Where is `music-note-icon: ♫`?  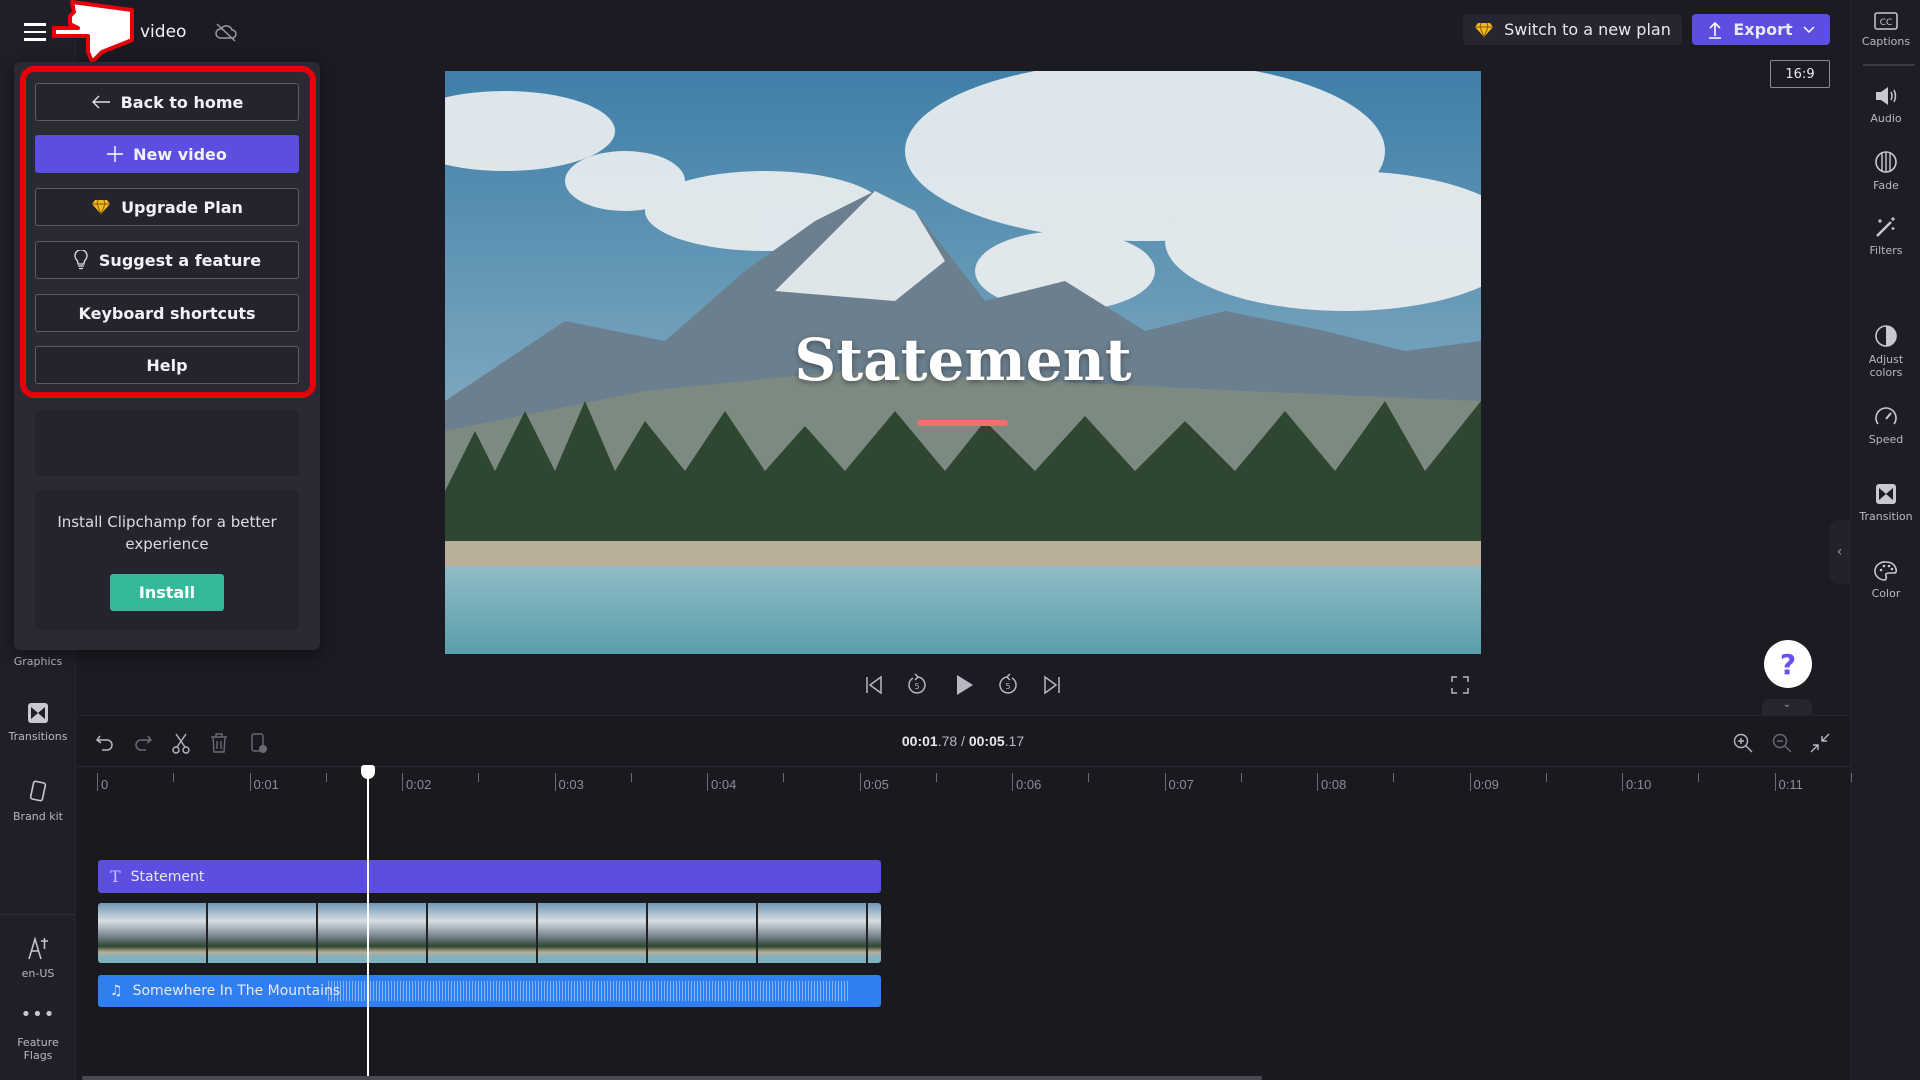 music-note-icon: ♫ is located at coordinates (116, 991).